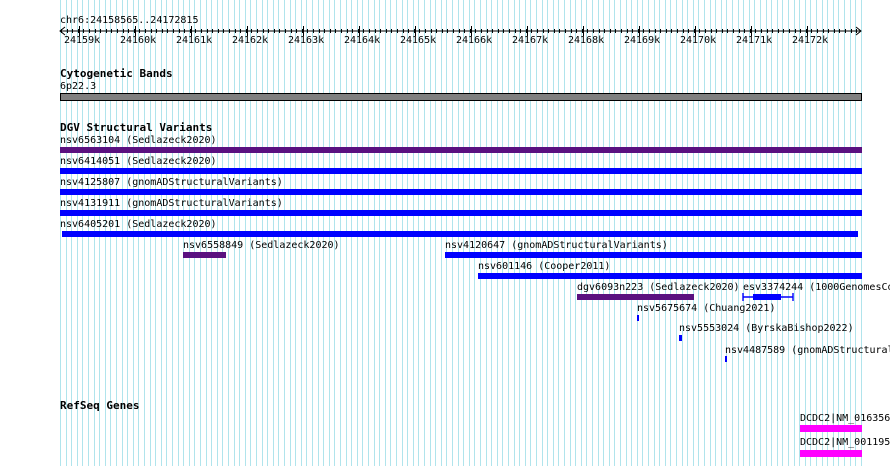 Image resolution: width=890 pixels, height=466 pixels. I want to click on tick-label: 24164k, so click(362, 40).